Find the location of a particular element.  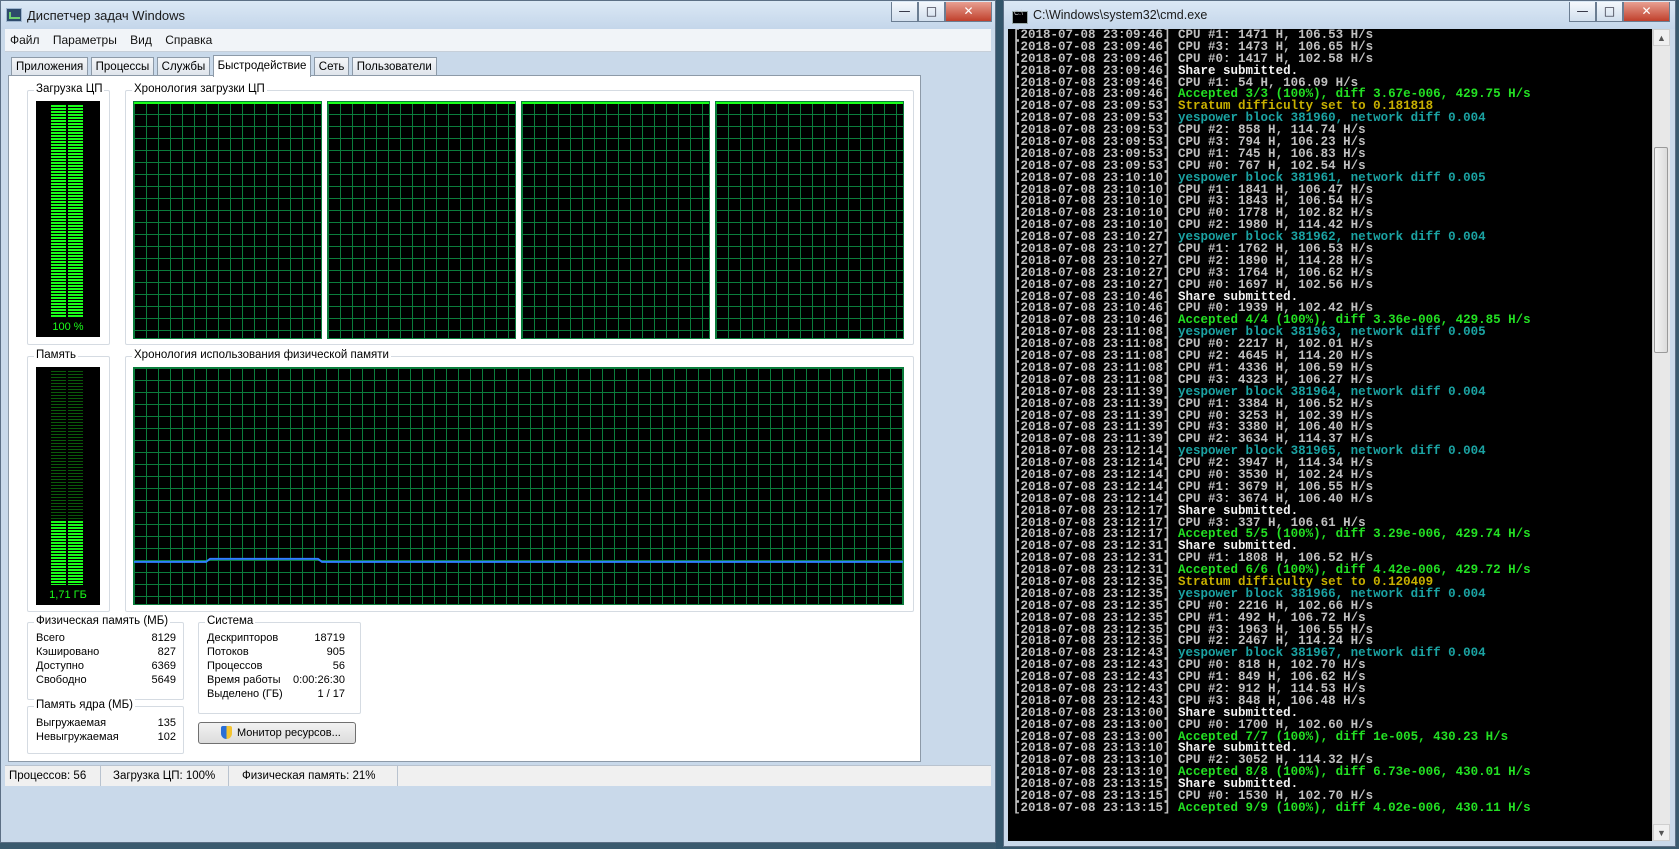

close-button: ✕ is located at coordinates (968, 12).